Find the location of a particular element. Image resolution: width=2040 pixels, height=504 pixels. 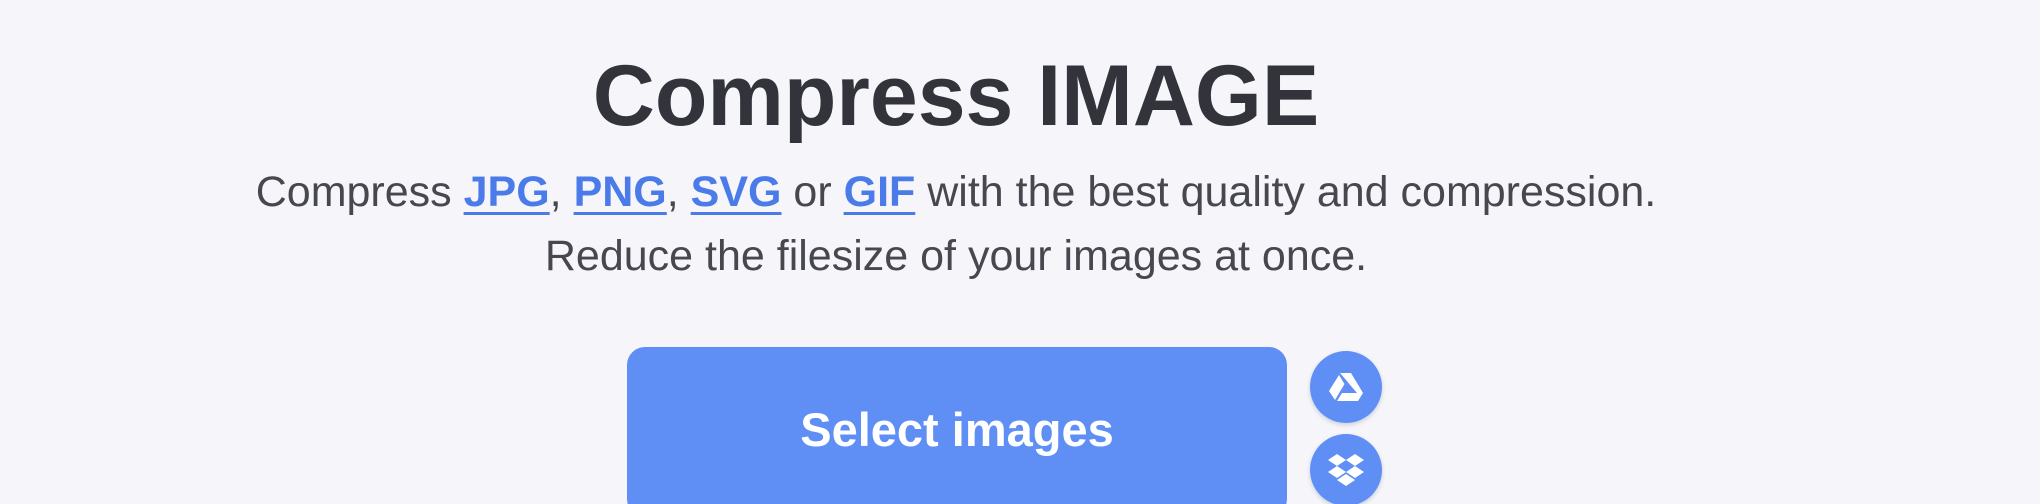

separator-or: or is located at coordinates (812, 192).